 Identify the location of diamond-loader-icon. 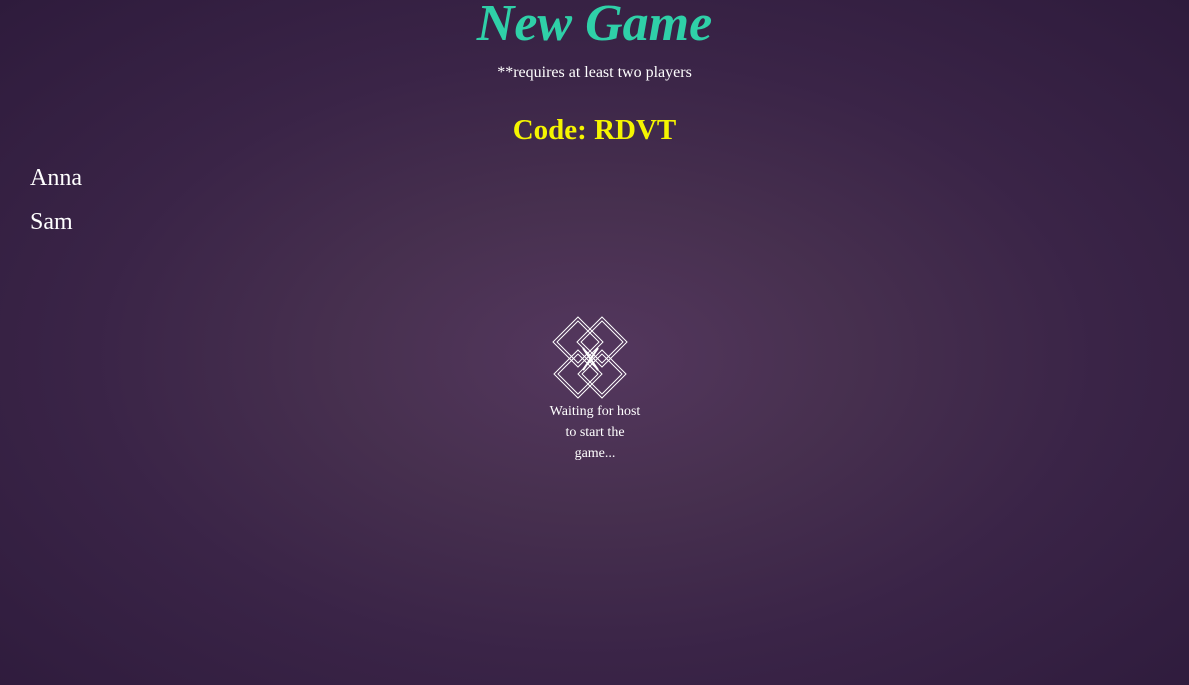
(591, 359).